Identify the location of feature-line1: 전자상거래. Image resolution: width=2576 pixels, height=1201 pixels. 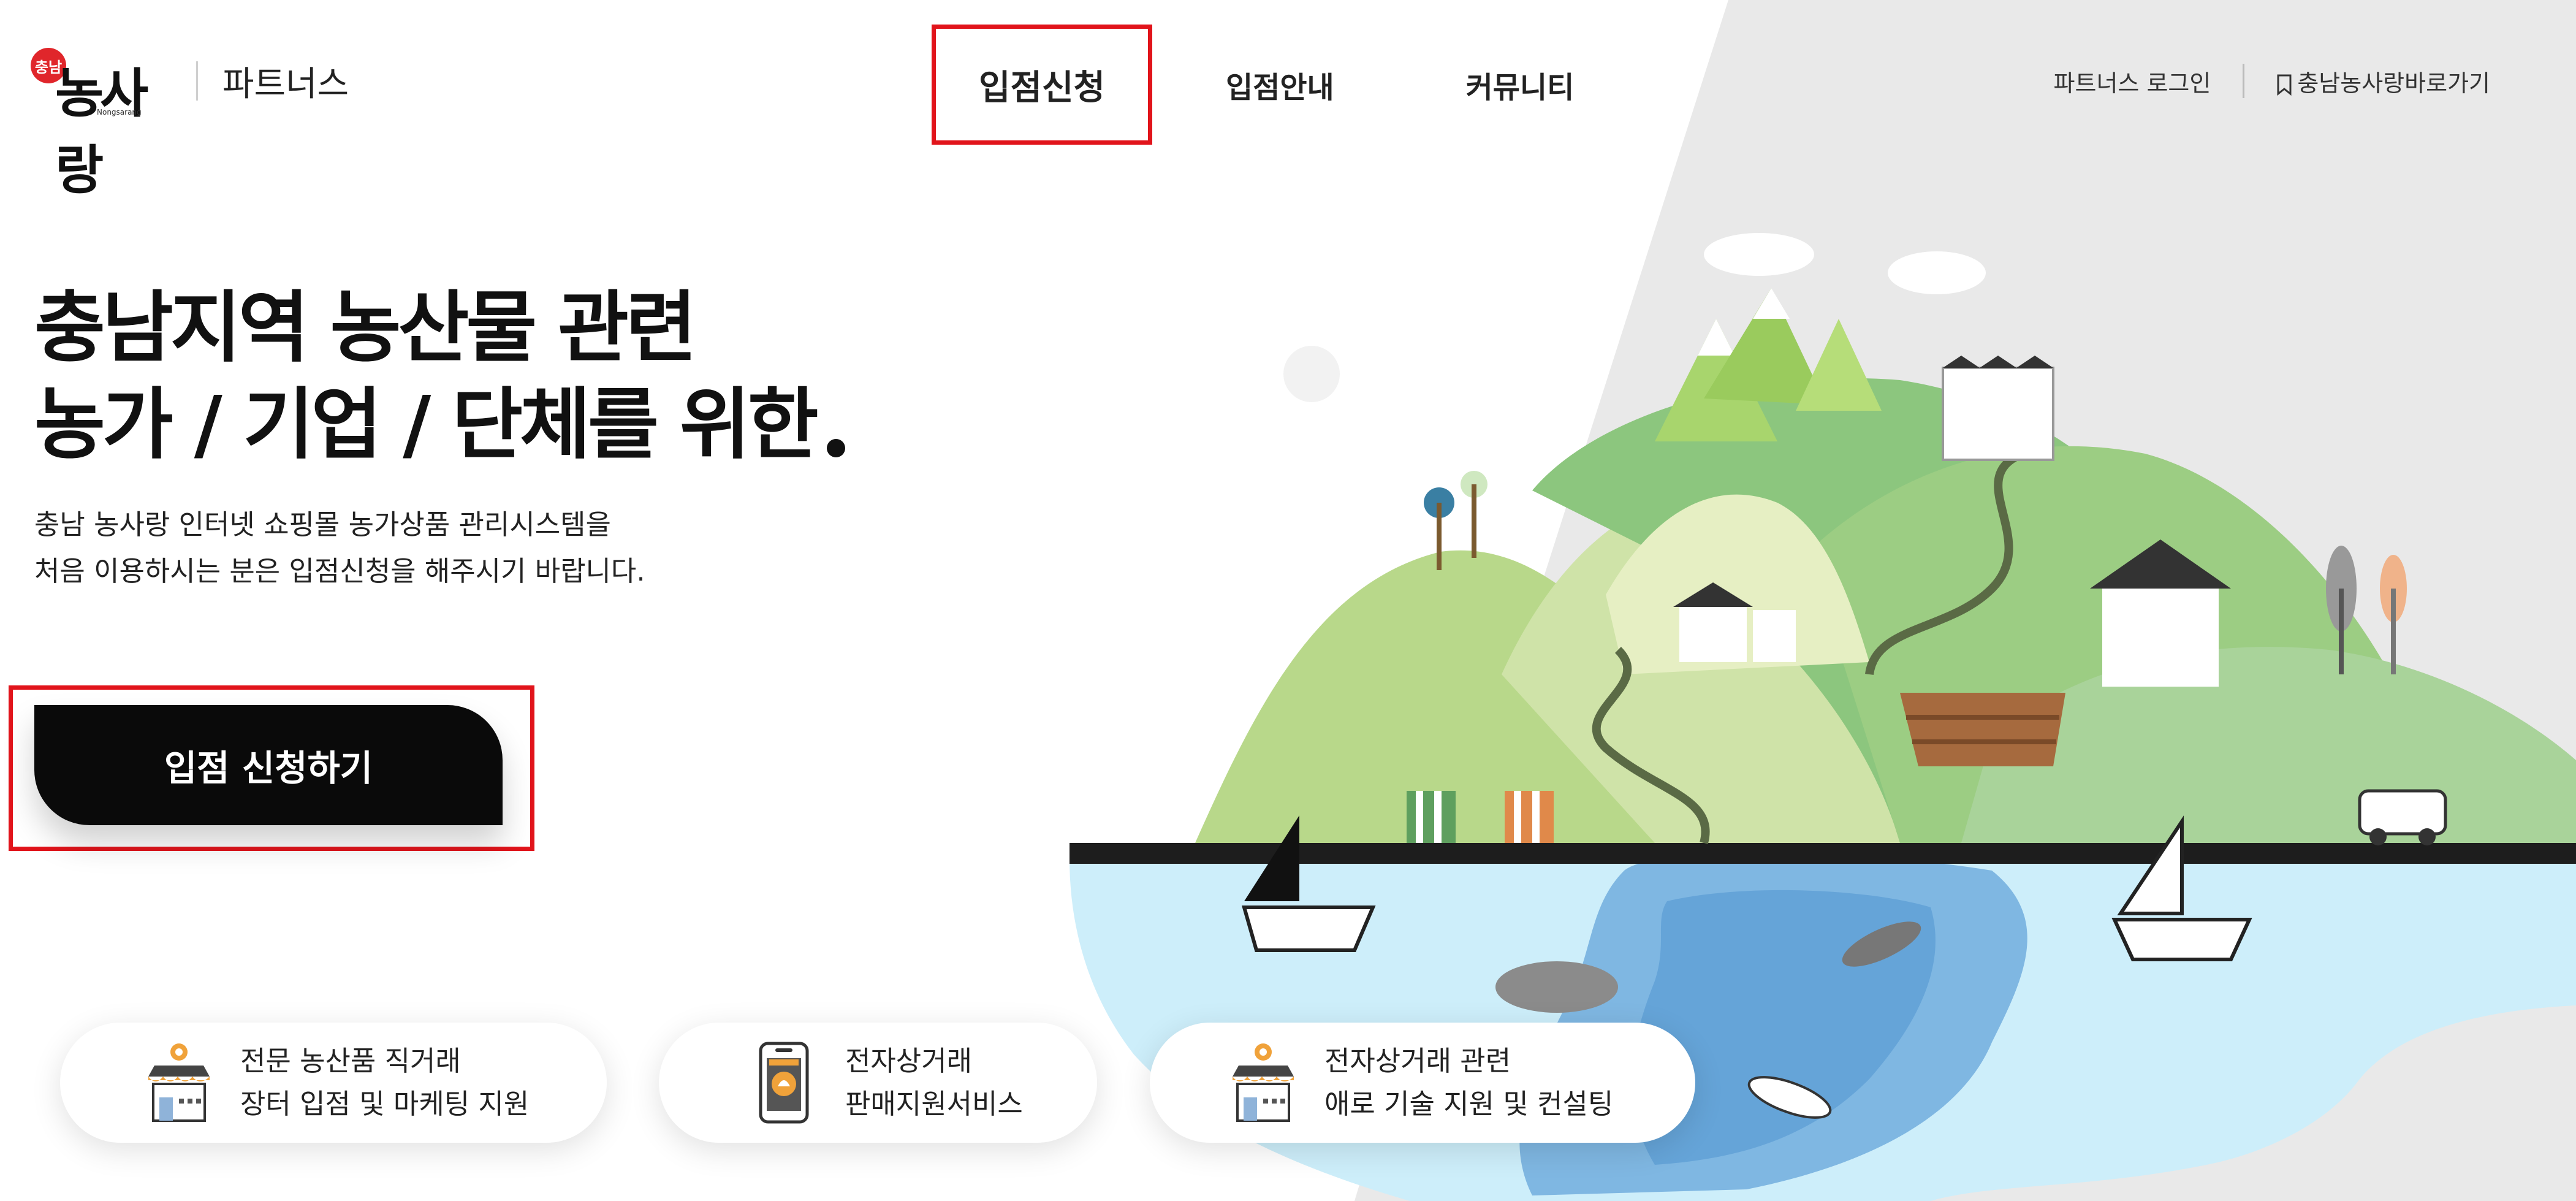
(909, 1061).